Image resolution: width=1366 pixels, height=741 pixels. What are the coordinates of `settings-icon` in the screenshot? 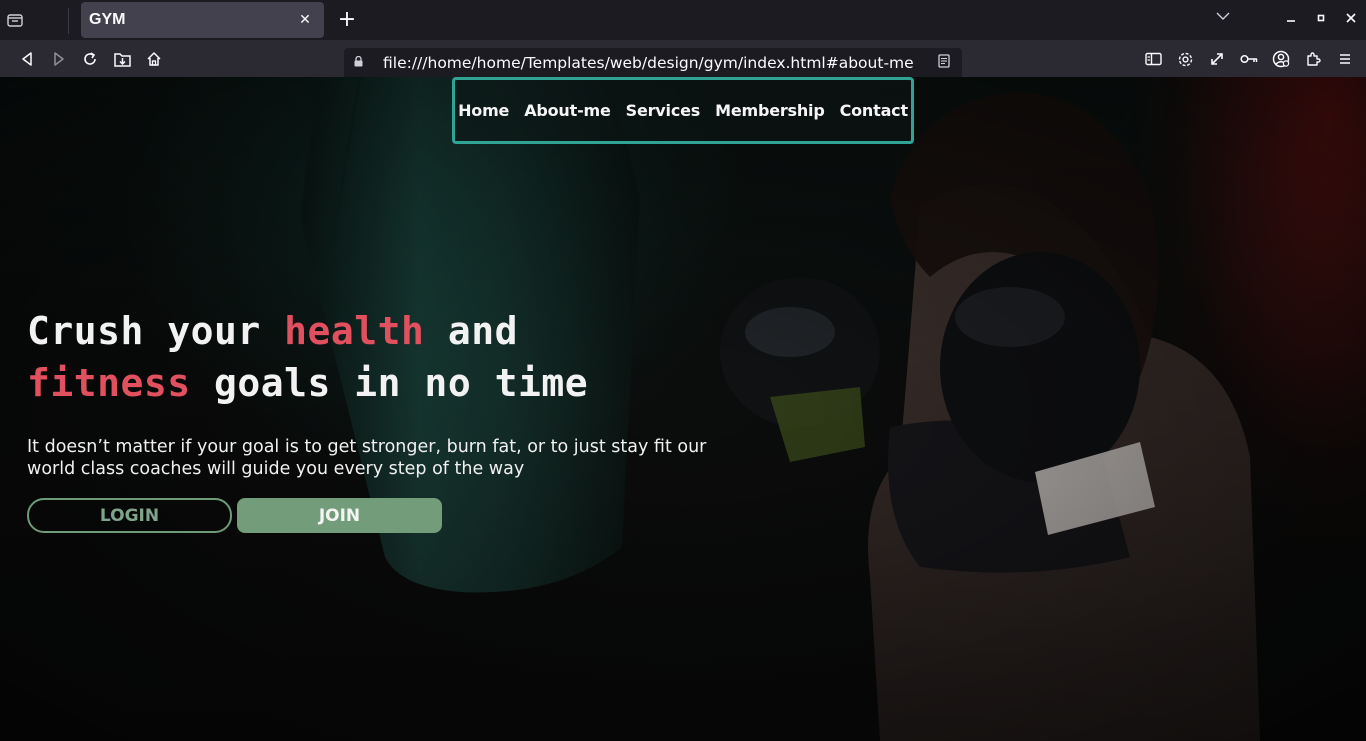 It's located at (1185, 59).